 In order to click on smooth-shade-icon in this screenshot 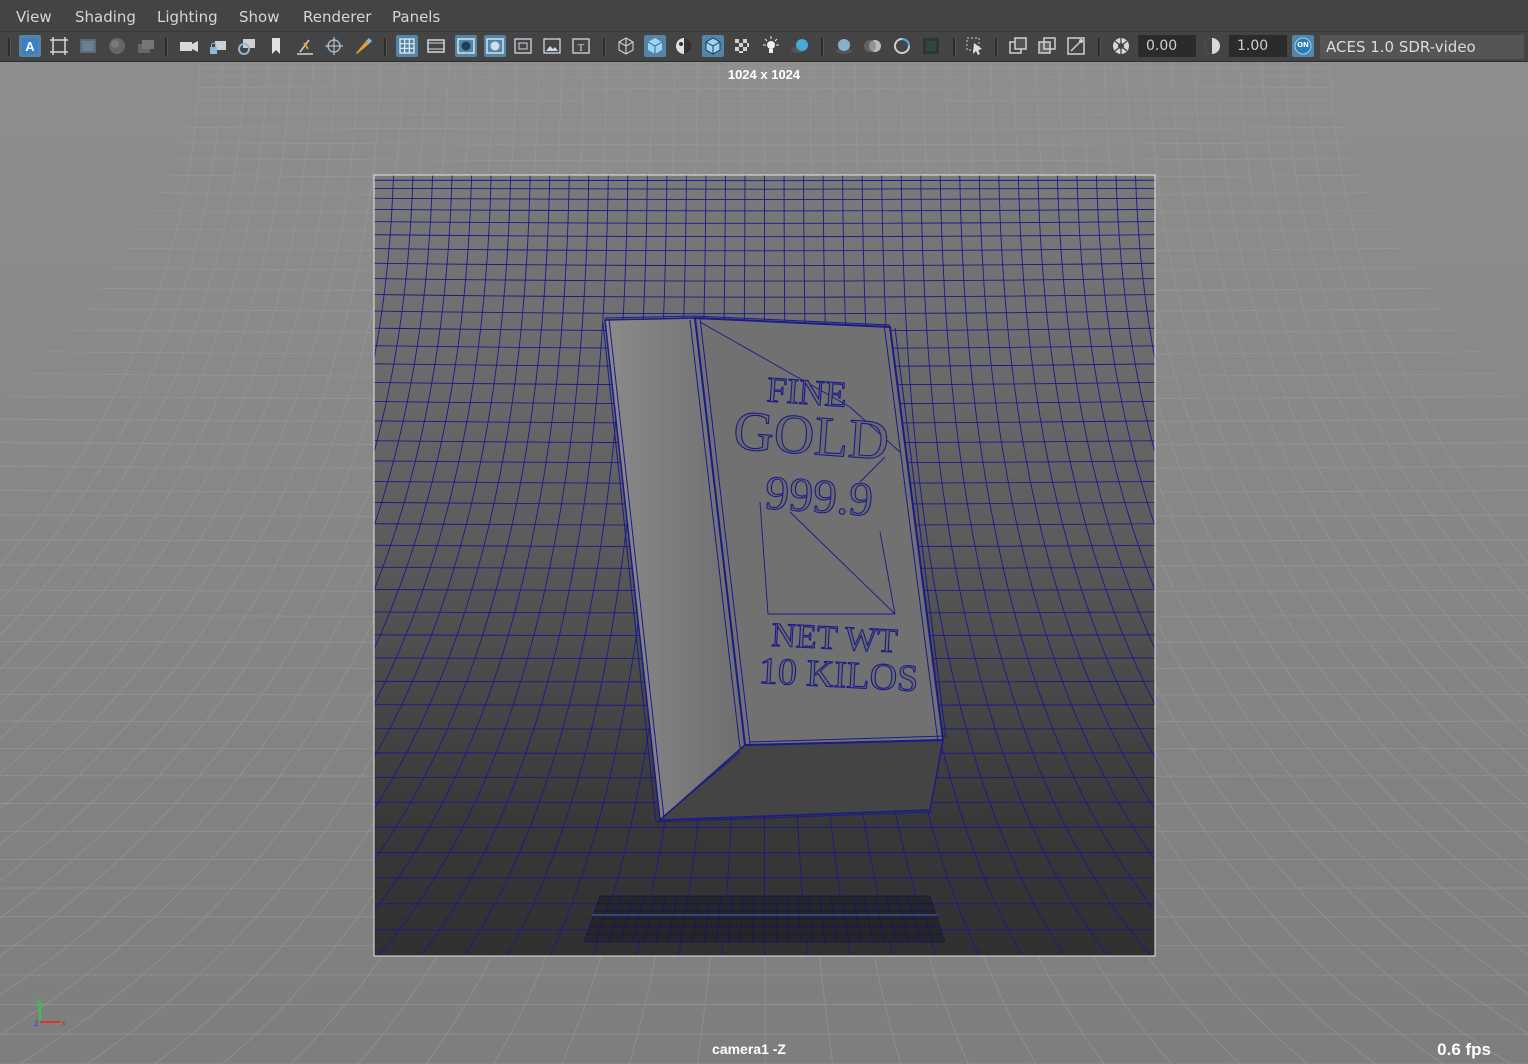, I will do `click(655, 46)`.